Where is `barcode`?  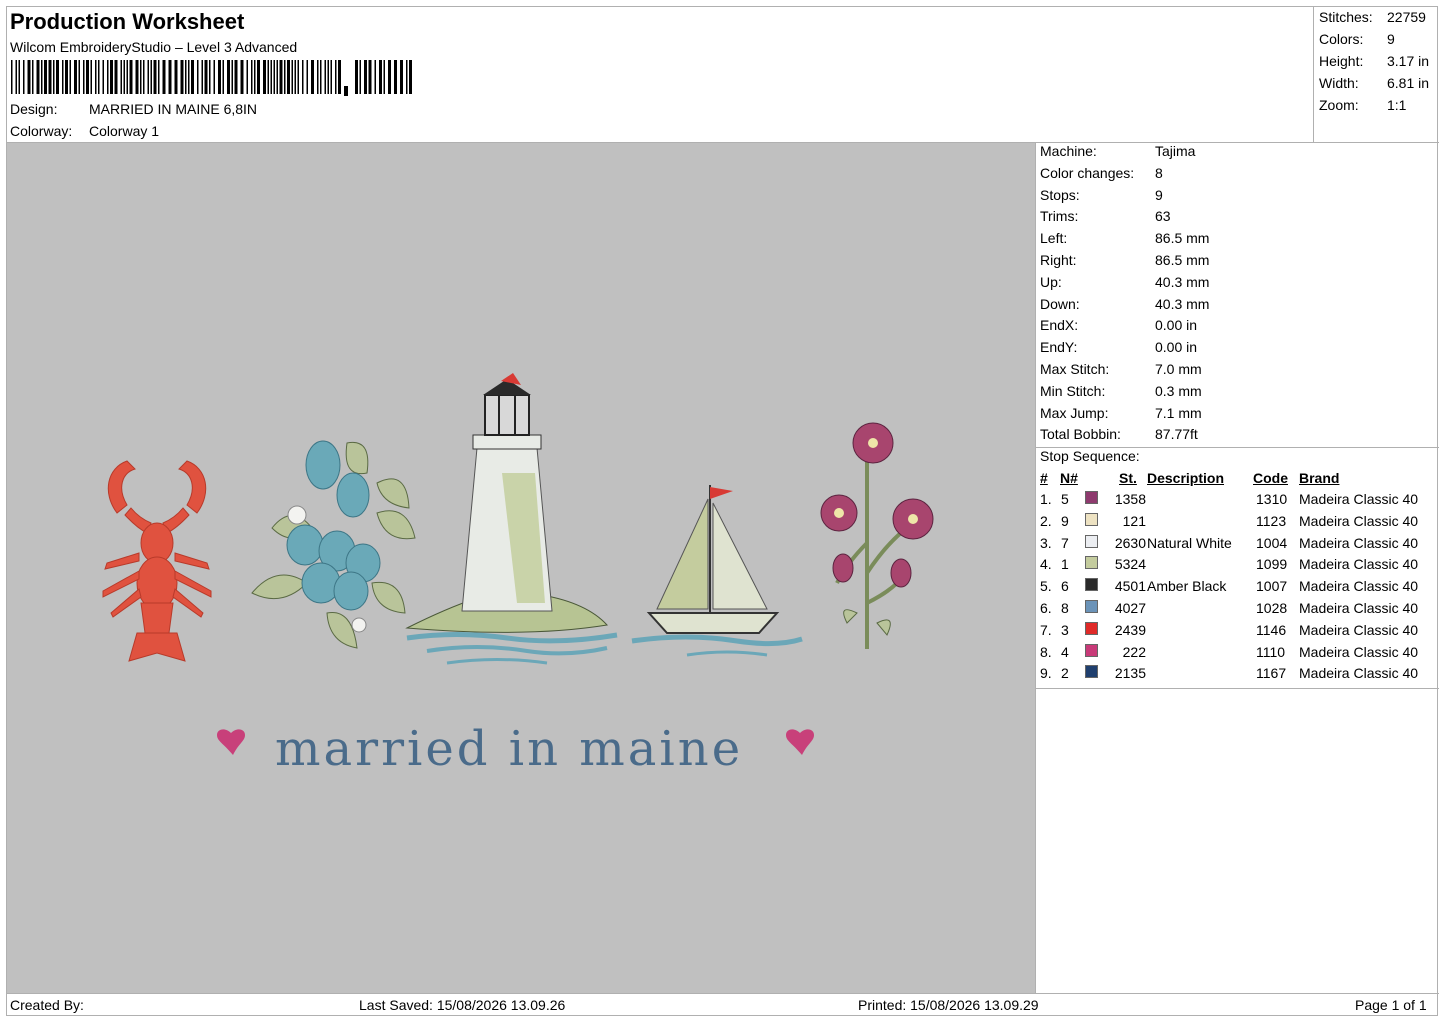 barcode is located at coordinates (211, 78).